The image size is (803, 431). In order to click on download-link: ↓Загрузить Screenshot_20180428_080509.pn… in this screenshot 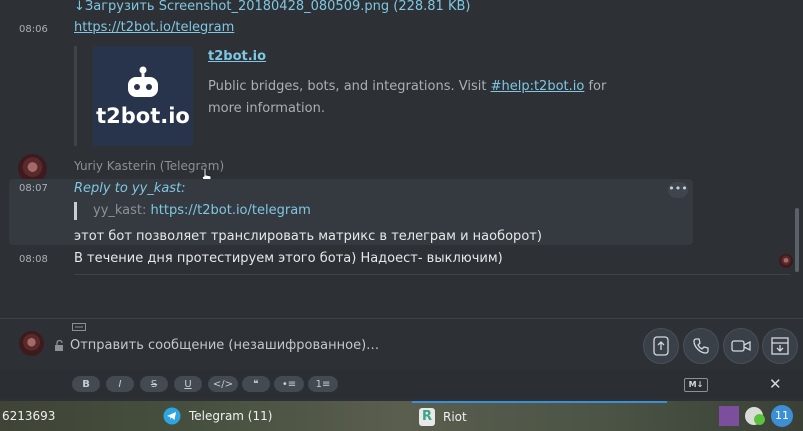, I will do `click(272, 7)`.